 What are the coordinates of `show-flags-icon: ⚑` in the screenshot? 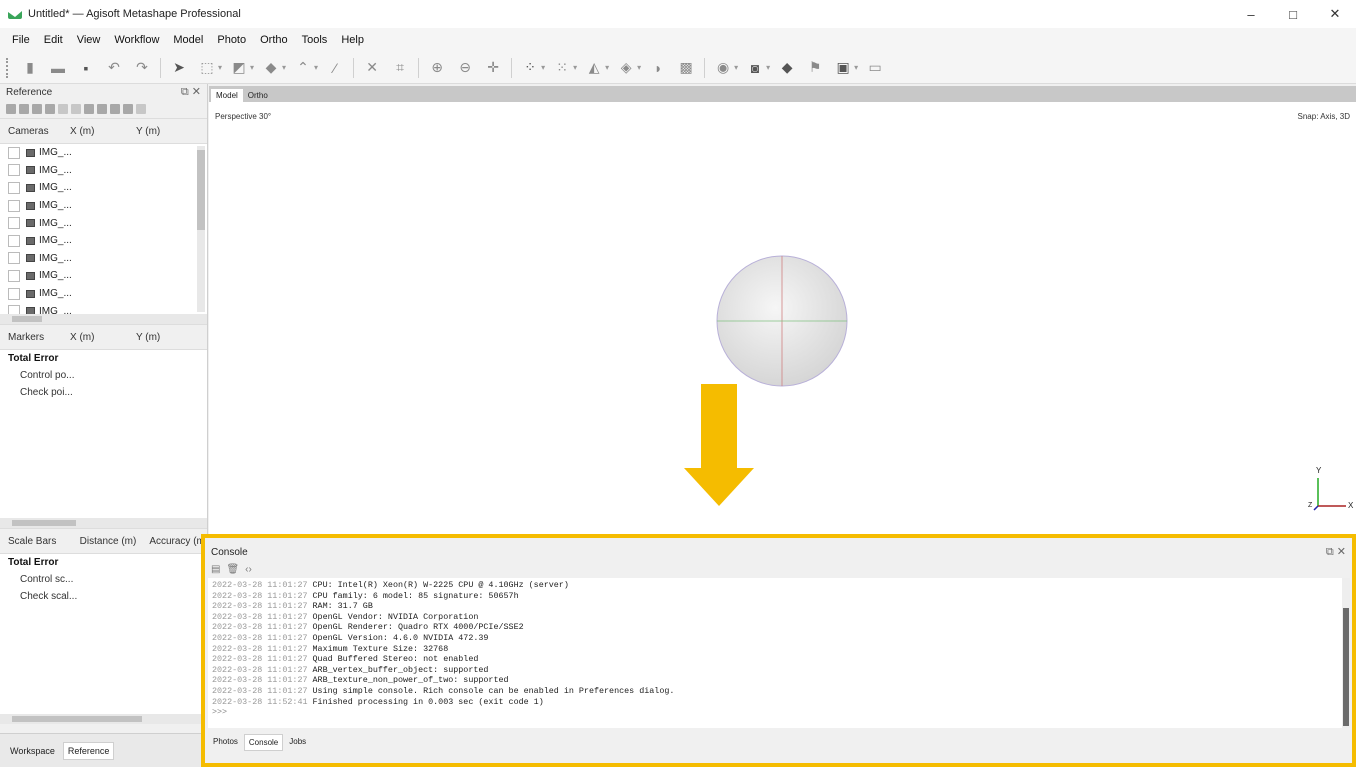 It's located at (815, 68).